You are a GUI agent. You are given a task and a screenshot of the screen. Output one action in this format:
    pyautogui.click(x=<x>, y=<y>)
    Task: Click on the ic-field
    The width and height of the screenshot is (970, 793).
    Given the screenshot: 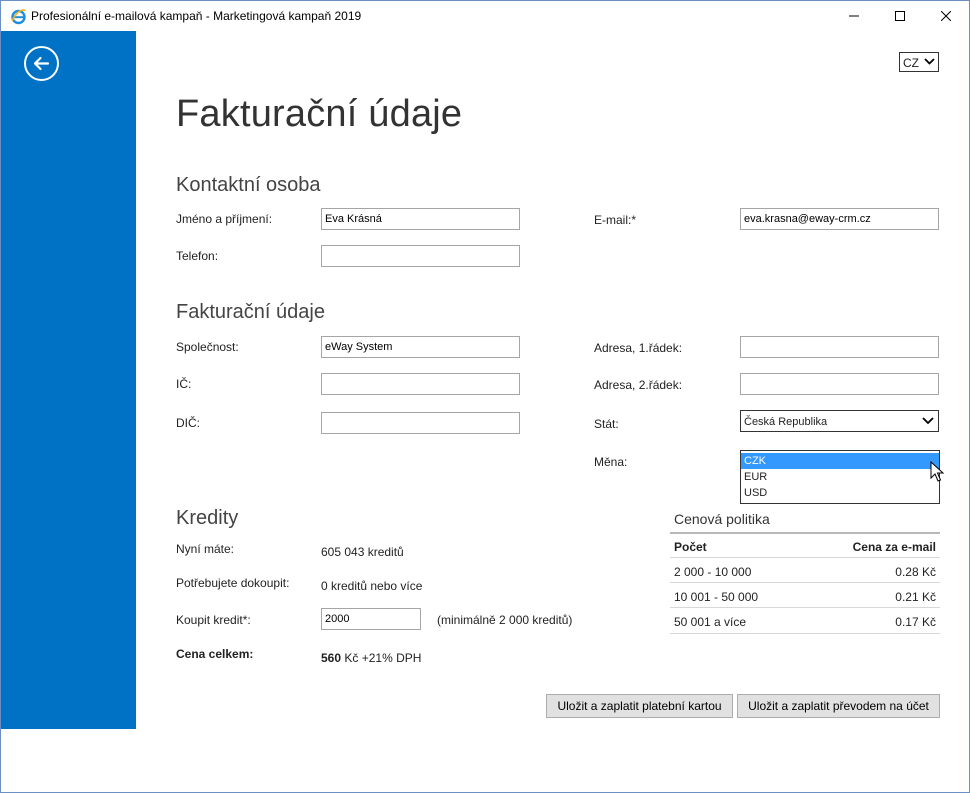 What is the action you would take?
    pyautogui.click(x=420, y=384)
    